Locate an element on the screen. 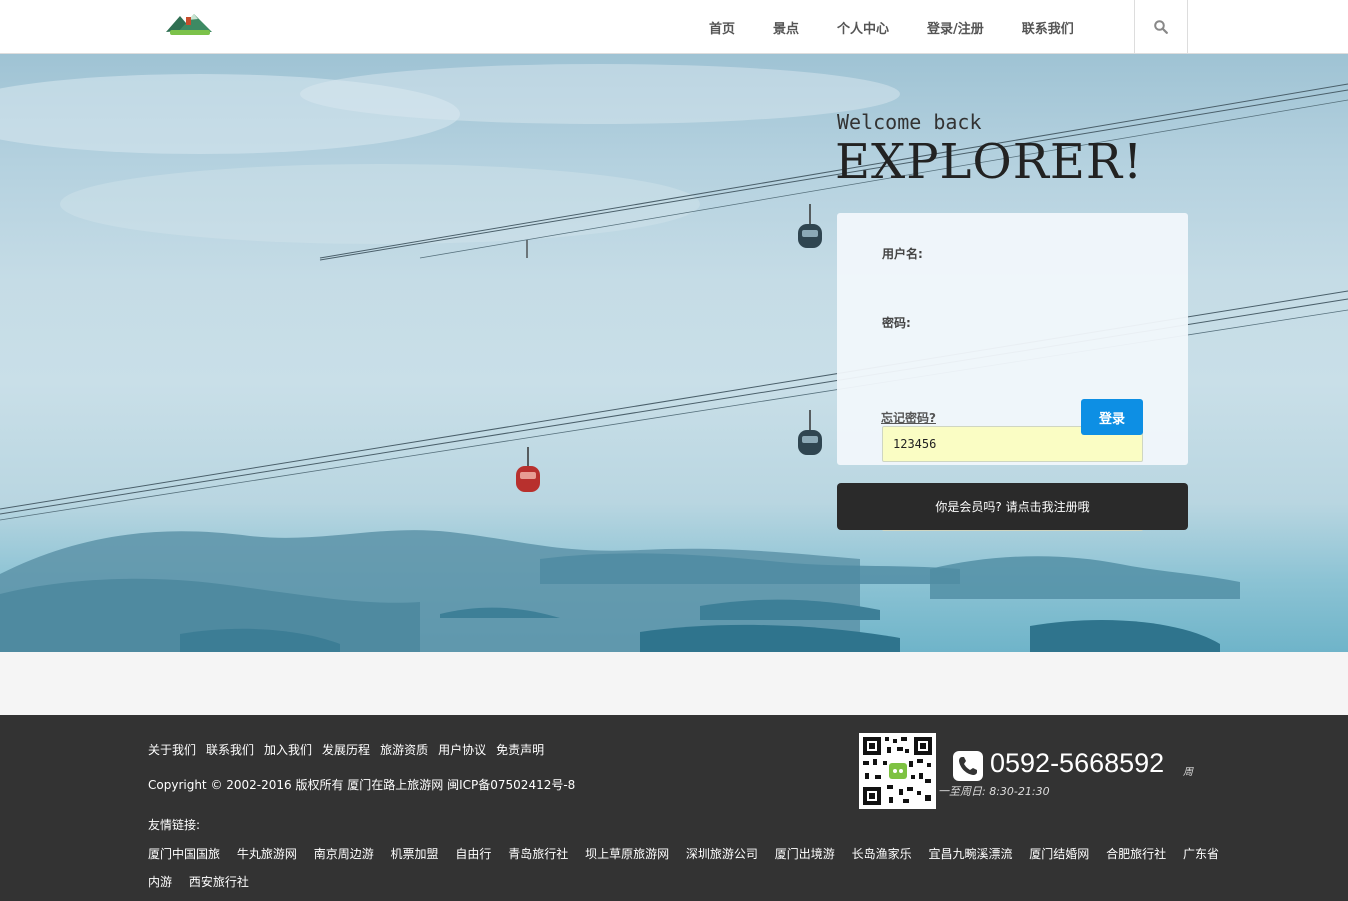 Image resolution: width=1348 pixels, height=901 pixels. footer-links: 关于我们 联系我们 加入我们 发展历程 旅游资质 用户协议 免责声明 is located at coordinates (351, 749).